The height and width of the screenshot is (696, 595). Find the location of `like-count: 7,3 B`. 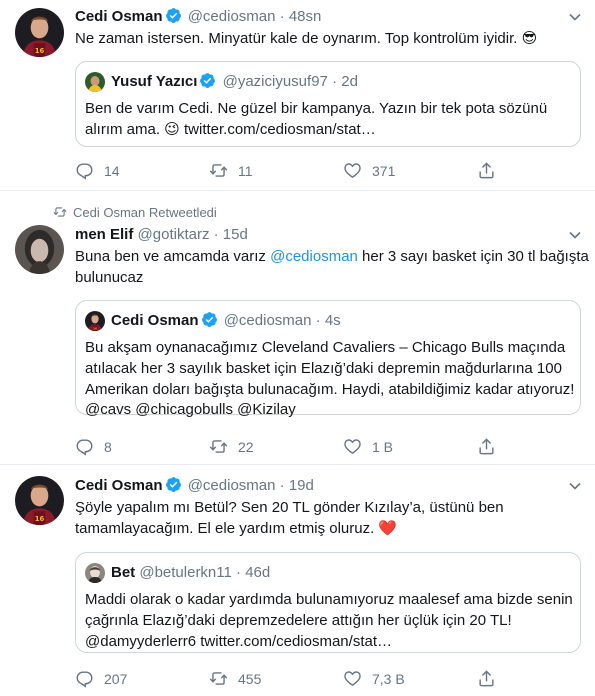

like-count: 7,3 B is located at coordinates (388, 678).